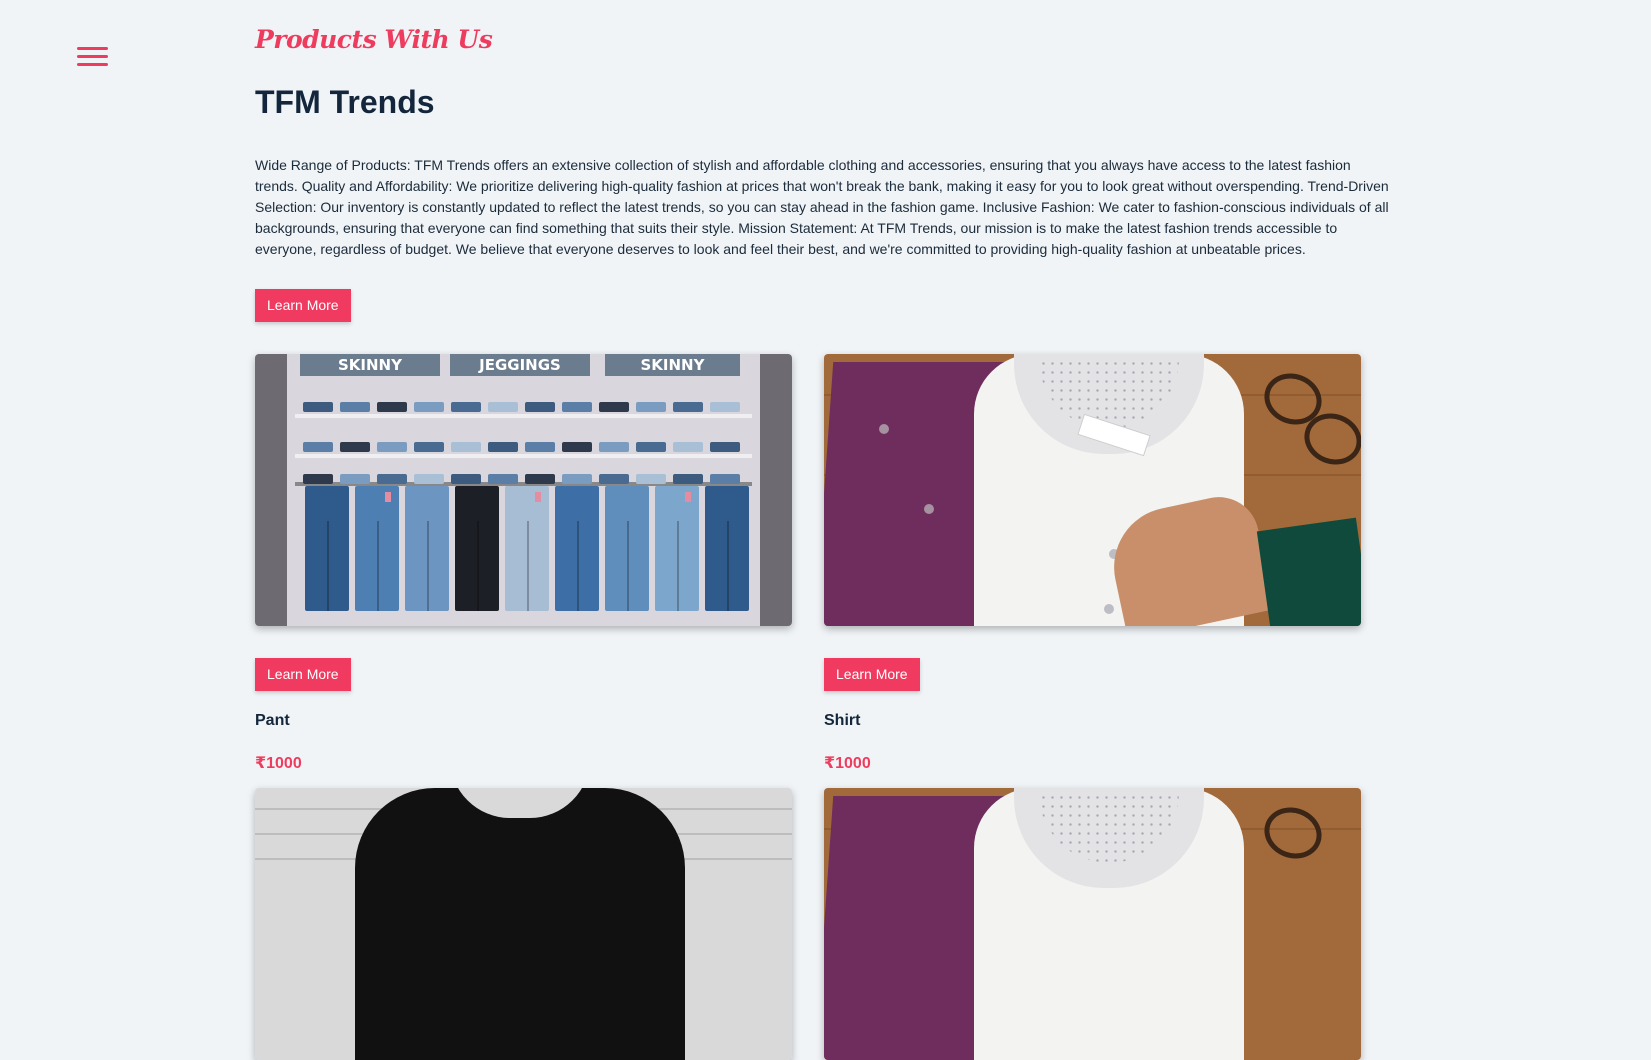  I want to click on menu-bar-middle, so click(92, 56).